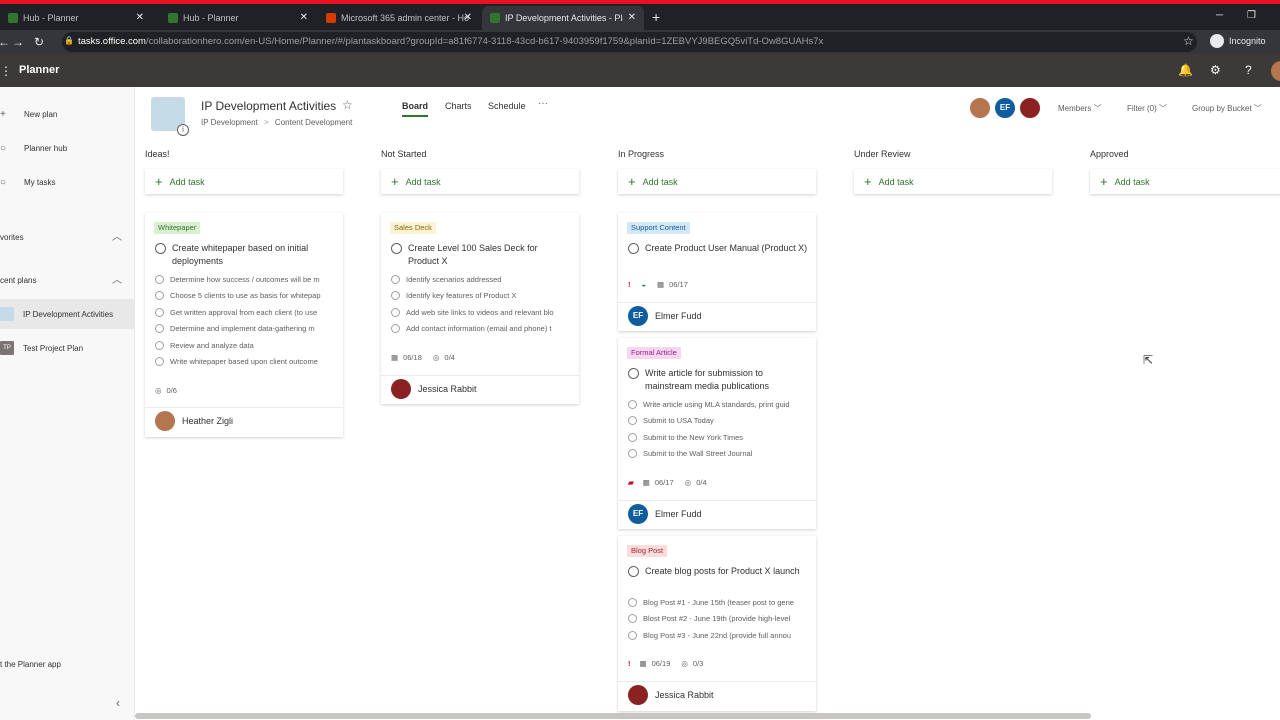 This screenshot has width=1280, height=720. What do you see at coordinates (882, 154) in the screenshot?
I see `bucket-name: Under Review` at bounding box center [882, 154].